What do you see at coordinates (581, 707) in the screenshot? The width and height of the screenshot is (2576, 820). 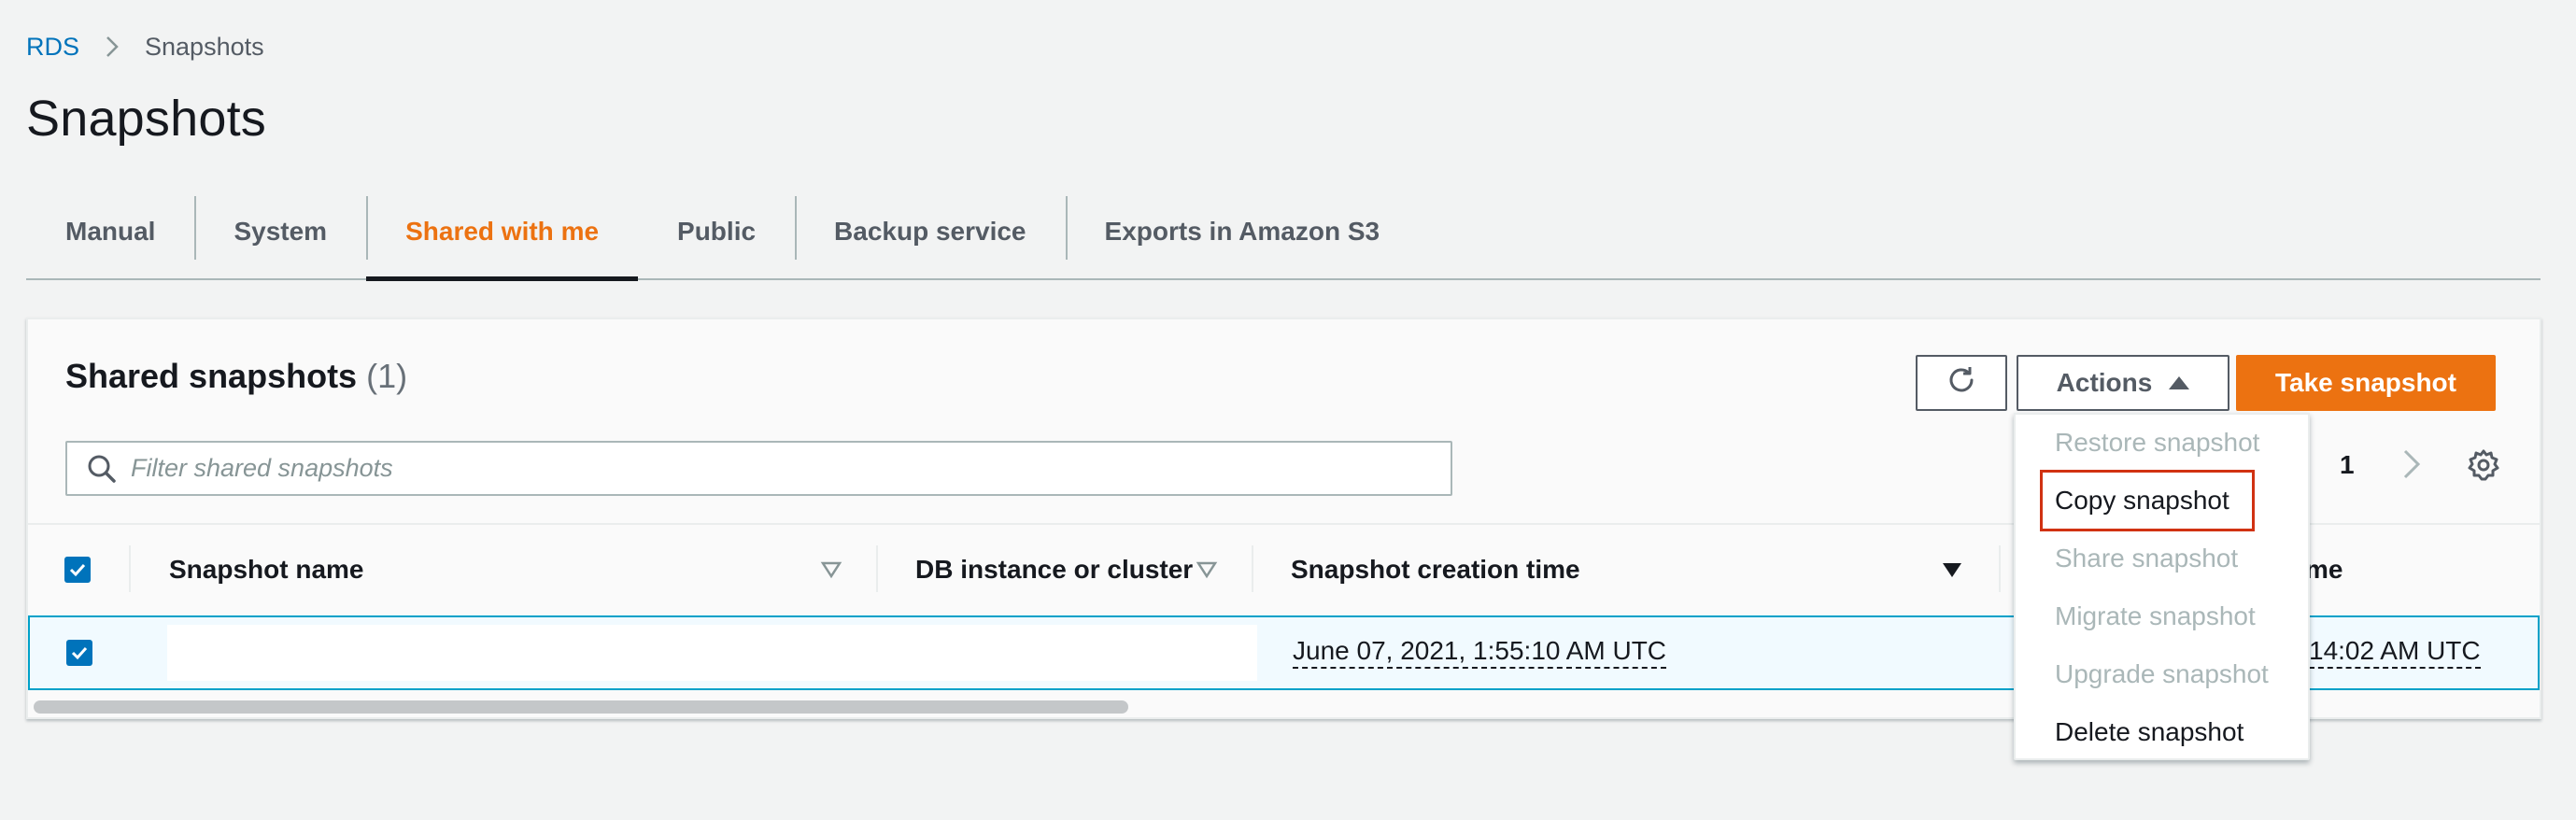 I see `horizontal-scrollbar` at bounding box center [581, 707].